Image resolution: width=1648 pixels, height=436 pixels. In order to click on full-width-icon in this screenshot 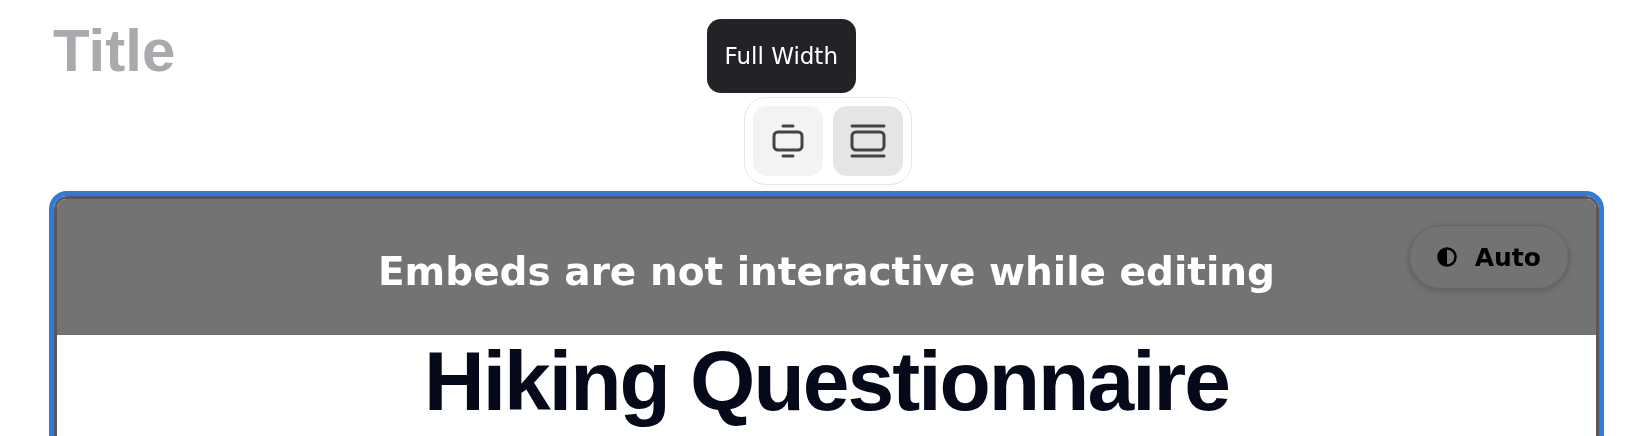, I will do `click(867, 141)`.